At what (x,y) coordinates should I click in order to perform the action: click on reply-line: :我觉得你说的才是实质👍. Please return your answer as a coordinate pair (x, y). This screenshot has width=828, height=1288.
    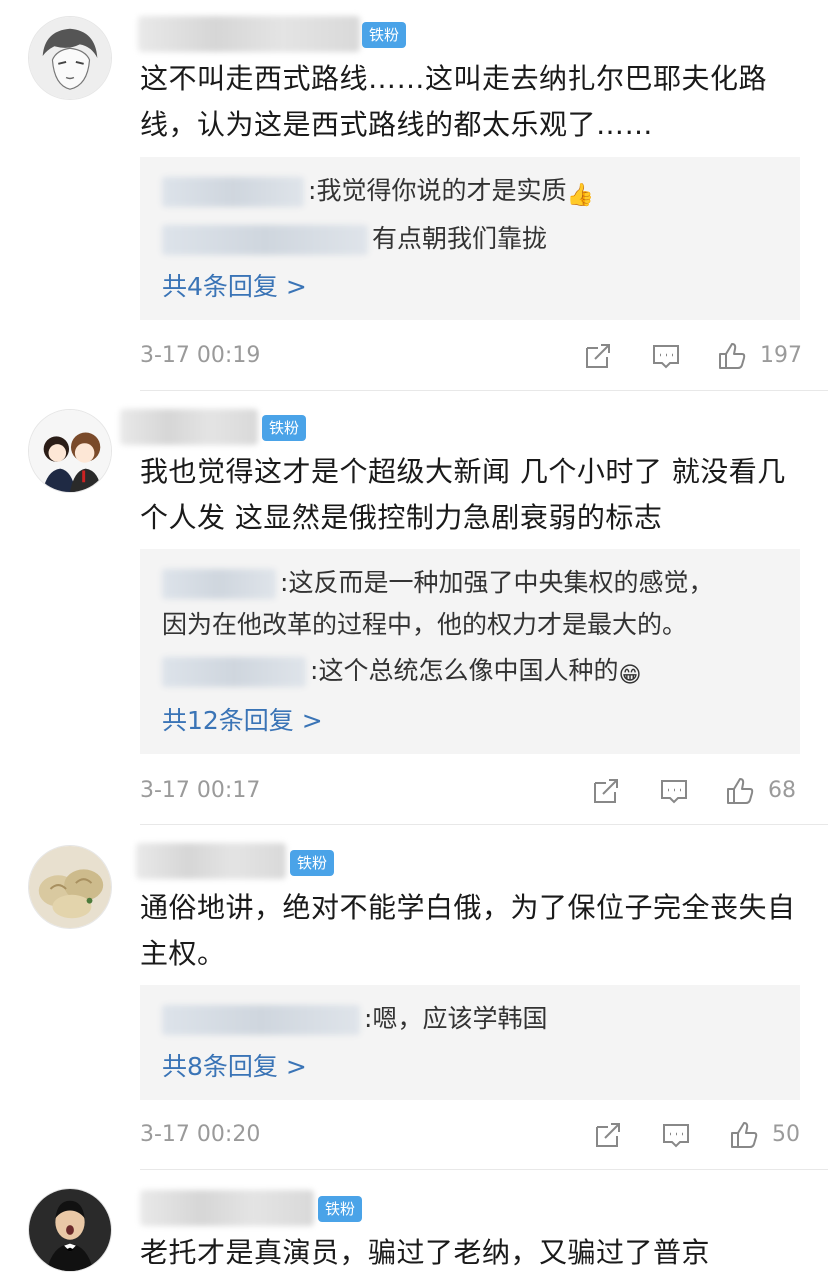
    Looking at the image, I should click on (378, 191).